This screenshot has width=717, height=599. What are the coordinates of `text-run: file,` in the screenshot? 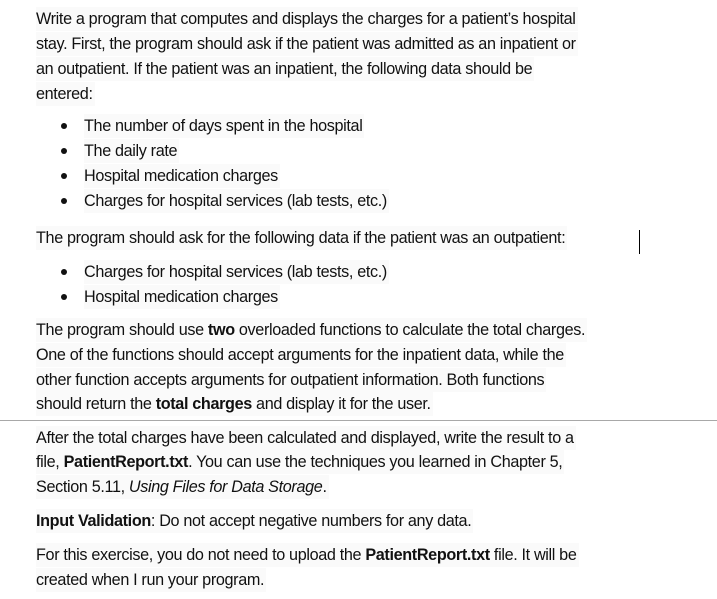 It's located at (50, 462).